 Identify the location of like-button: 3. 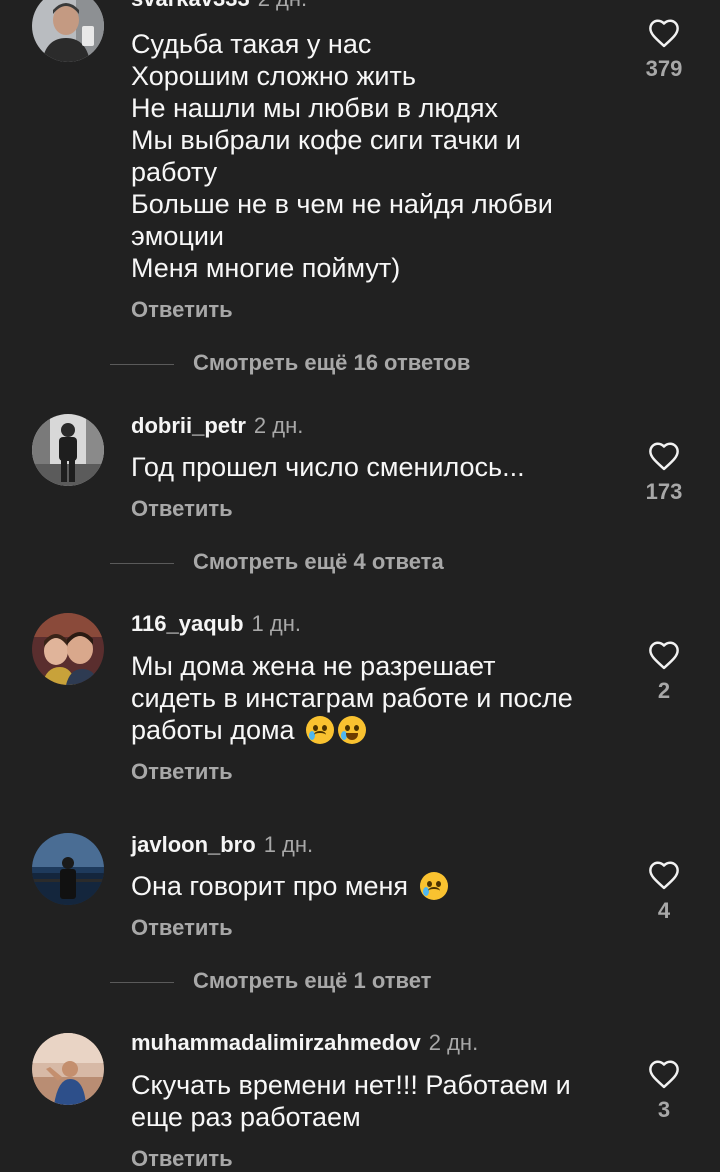
(664, 1091).